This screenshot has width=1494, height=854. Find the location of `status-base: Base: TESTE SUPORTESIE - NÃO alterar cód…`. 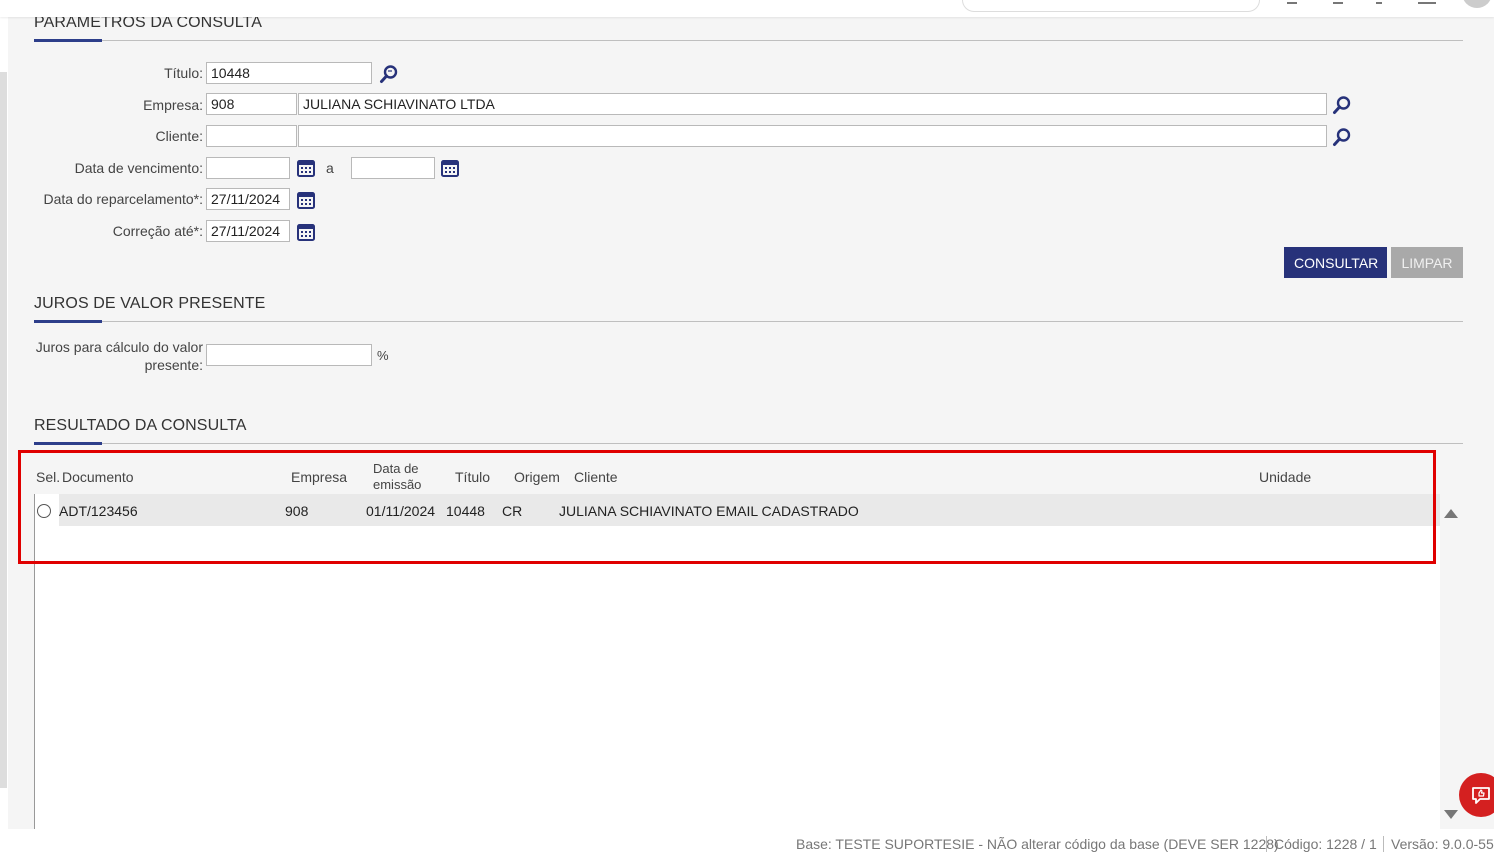

status-base: Base: TESTE SUPORTESIE - NÃO alterar cód… is located at coordinates (1037, 844).